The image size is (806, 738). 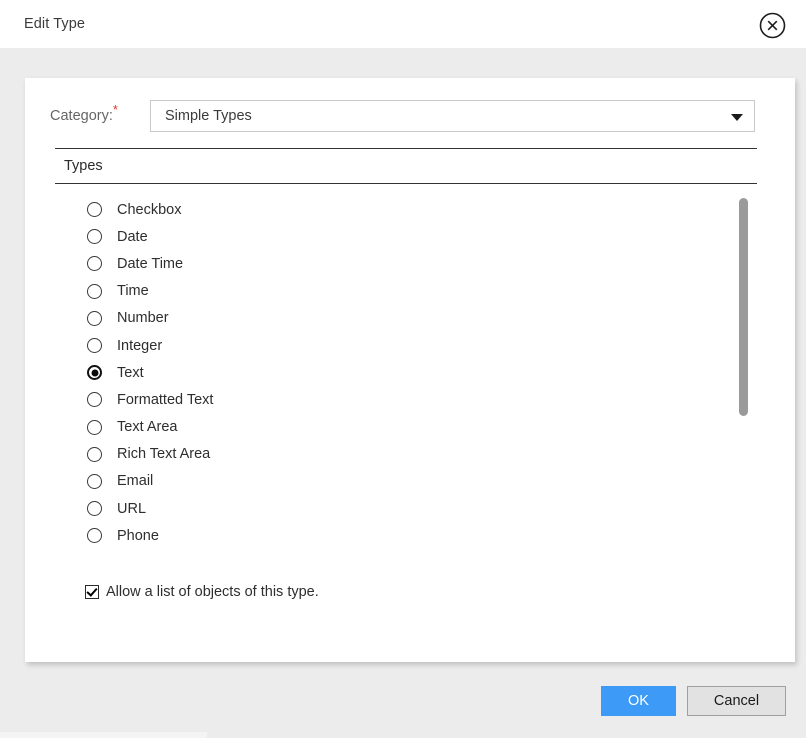 I want to click on type-option-text: Text, so click(x=406, y=372).